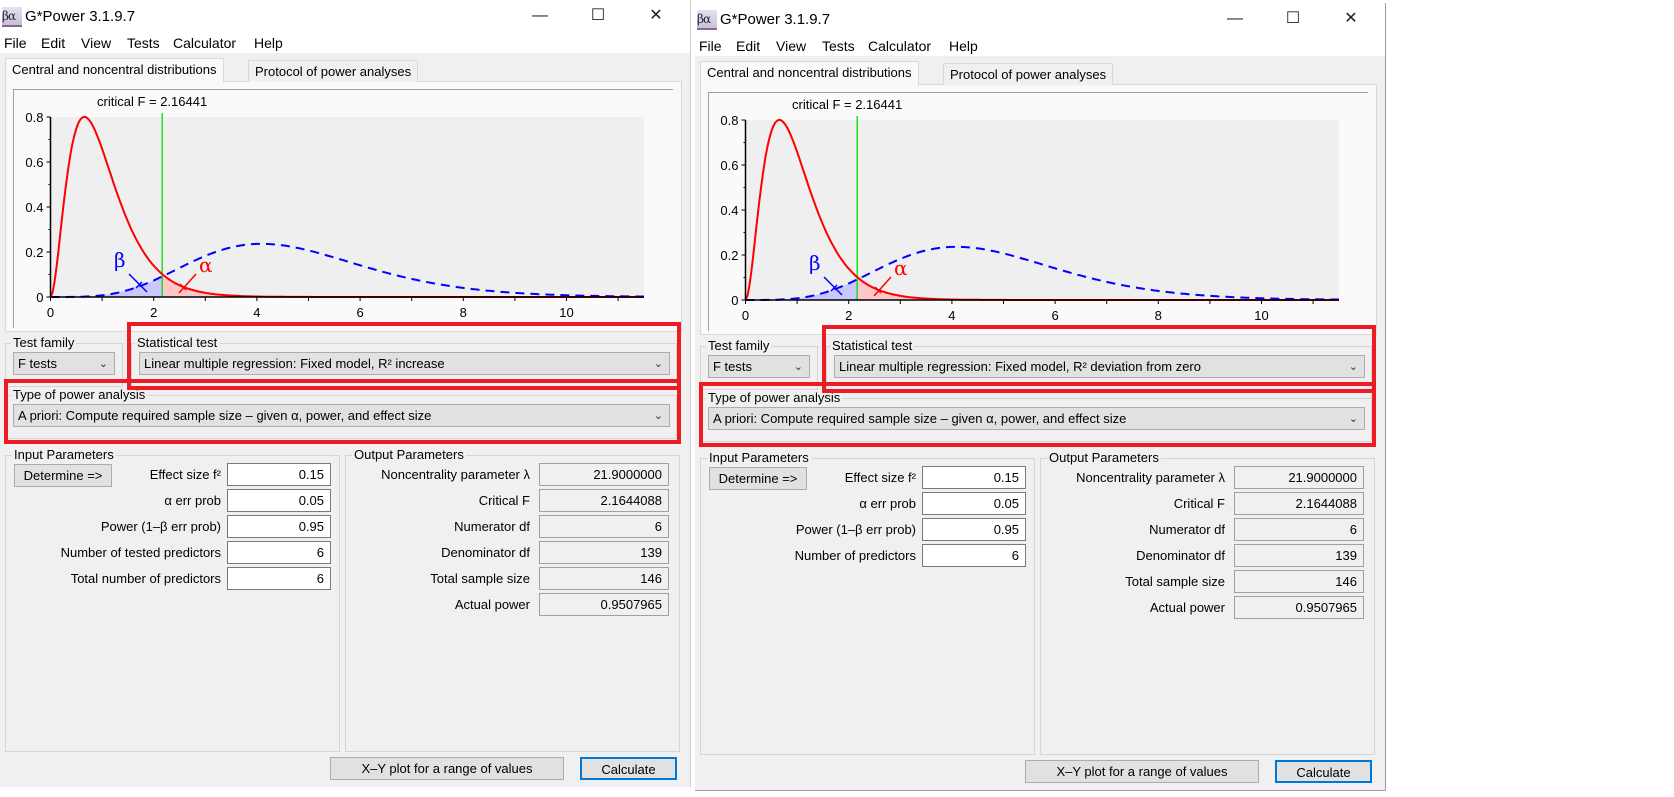  I want to click on input-label: Number of tested predictors, so click(140, 552).